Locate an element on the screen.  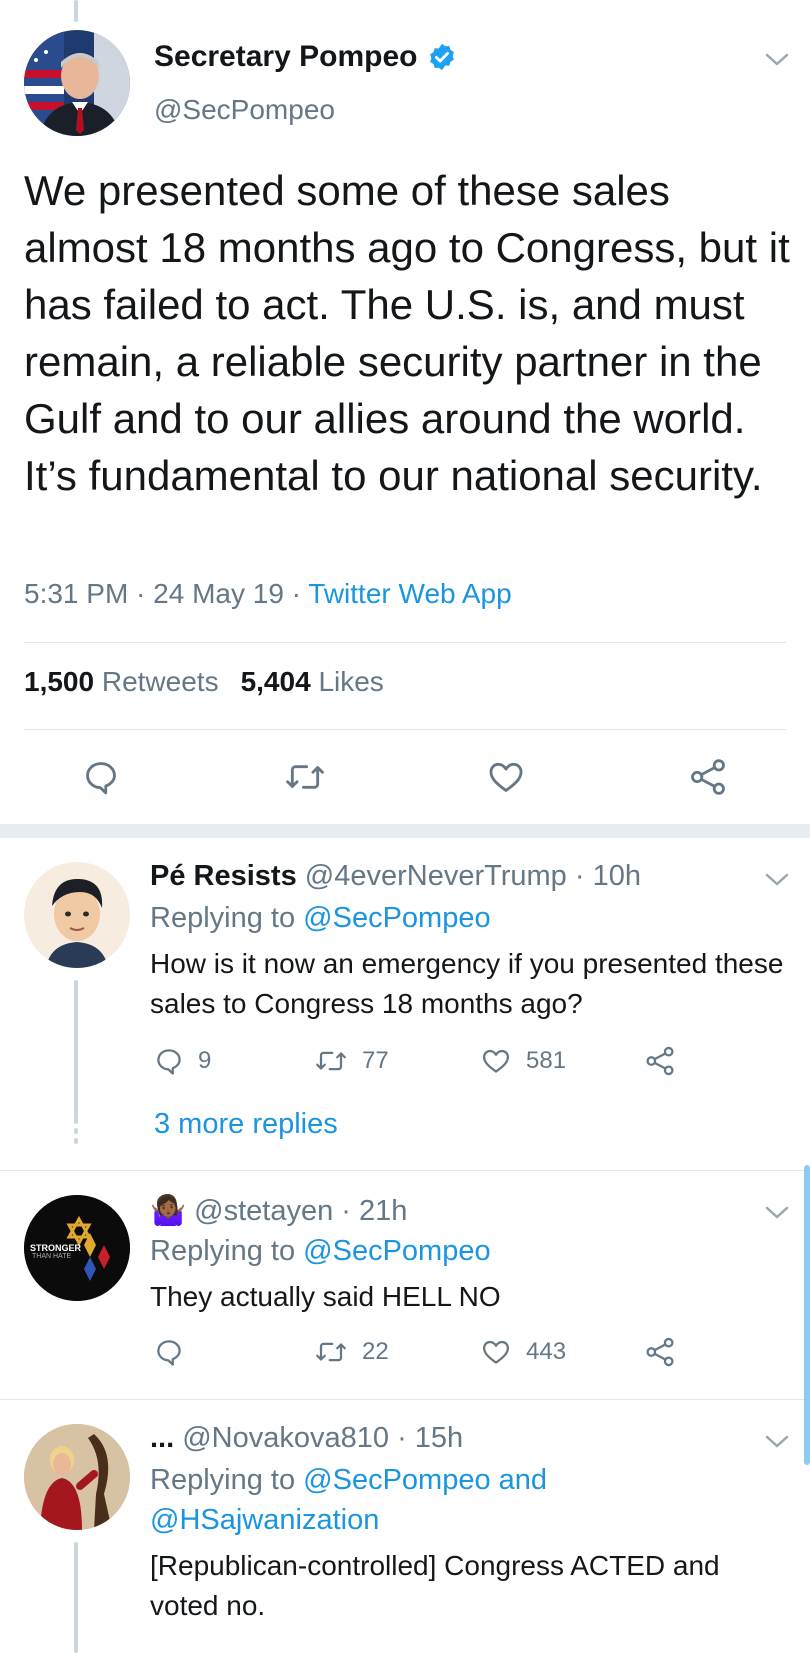
replying-to-link: @SecPompeo and is located at coordinates (425, 1480).